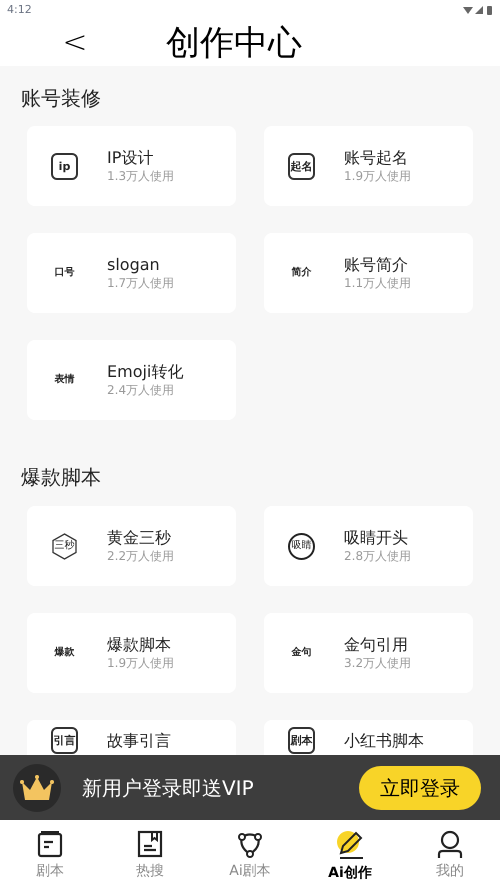  What do you see at coordinates (350, 844) in the screenshot?
I see `pencil-icon` at bounding box center [350, 844].